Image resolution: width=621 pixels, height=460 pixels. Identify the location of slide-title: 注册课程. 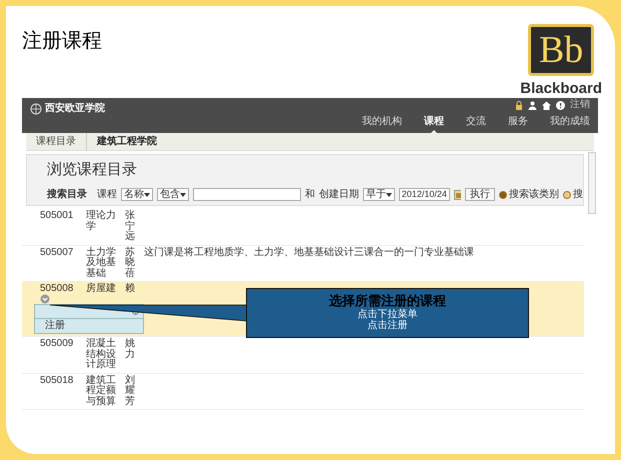
(62, 41).